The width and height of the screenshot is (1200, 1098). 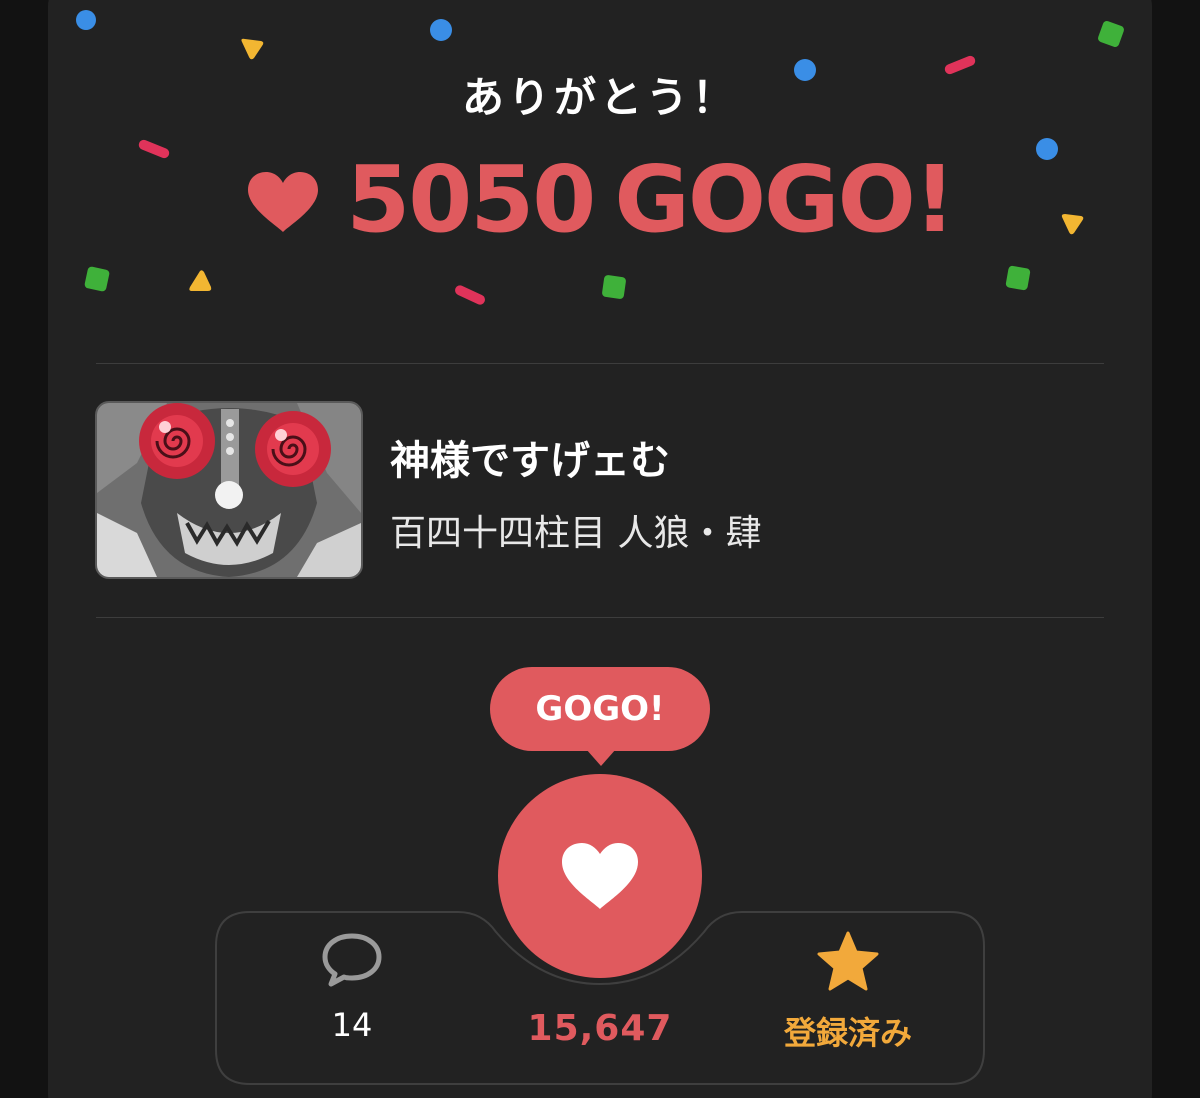 I want to click on thanks-message: ありがとう！, so click(x=599, y=97).